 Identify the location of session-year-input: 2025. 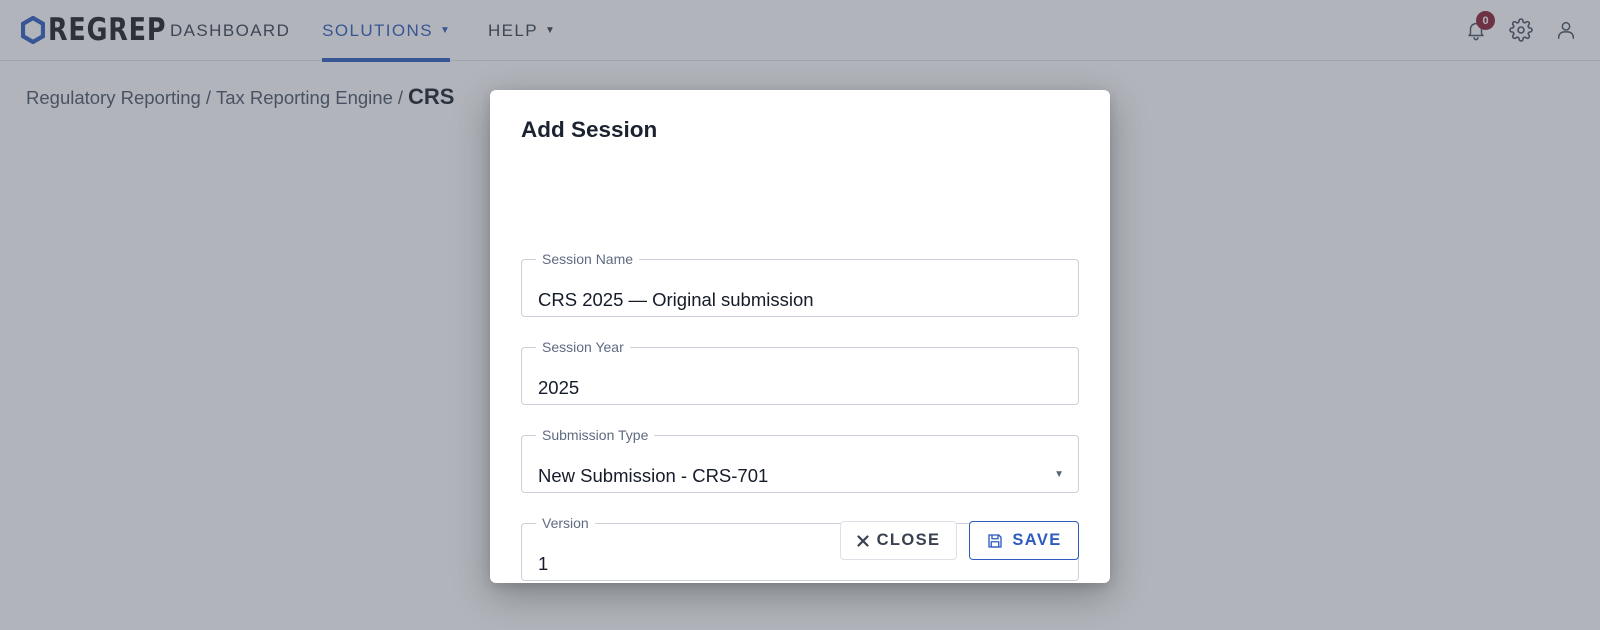
(558, 388).